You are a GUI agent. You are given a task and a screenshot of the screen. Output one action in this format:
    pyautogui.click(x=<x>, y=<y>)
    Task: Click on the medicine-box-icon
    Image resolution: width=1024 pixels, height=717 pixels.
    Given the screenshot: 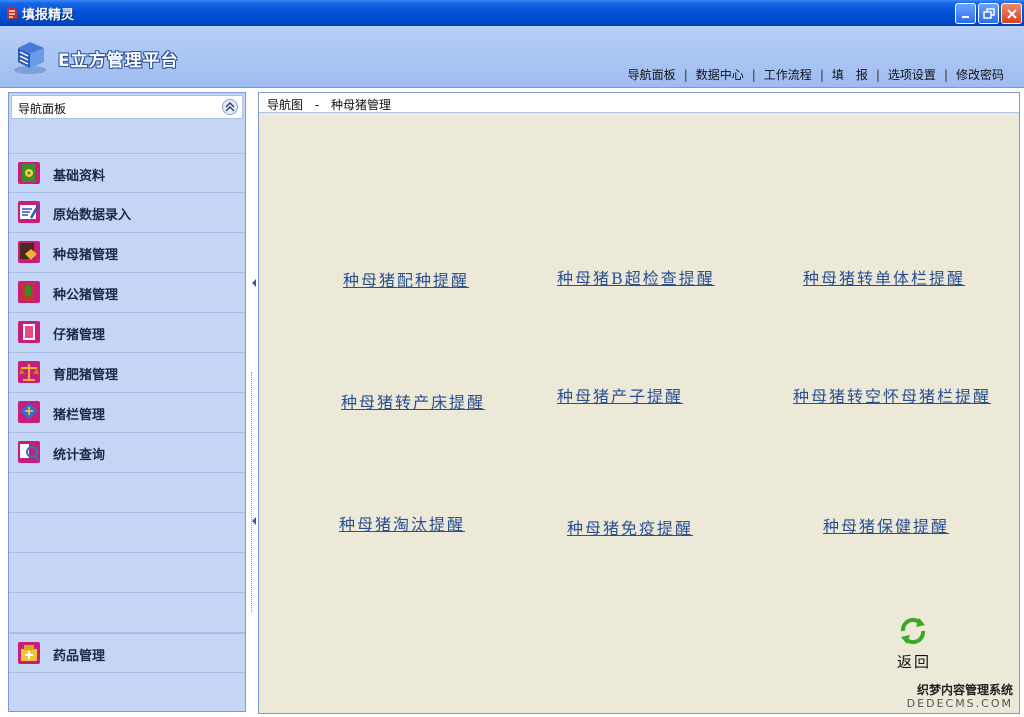 What is the action you would take?
    pyautogui.click(x=29, y=653)
    